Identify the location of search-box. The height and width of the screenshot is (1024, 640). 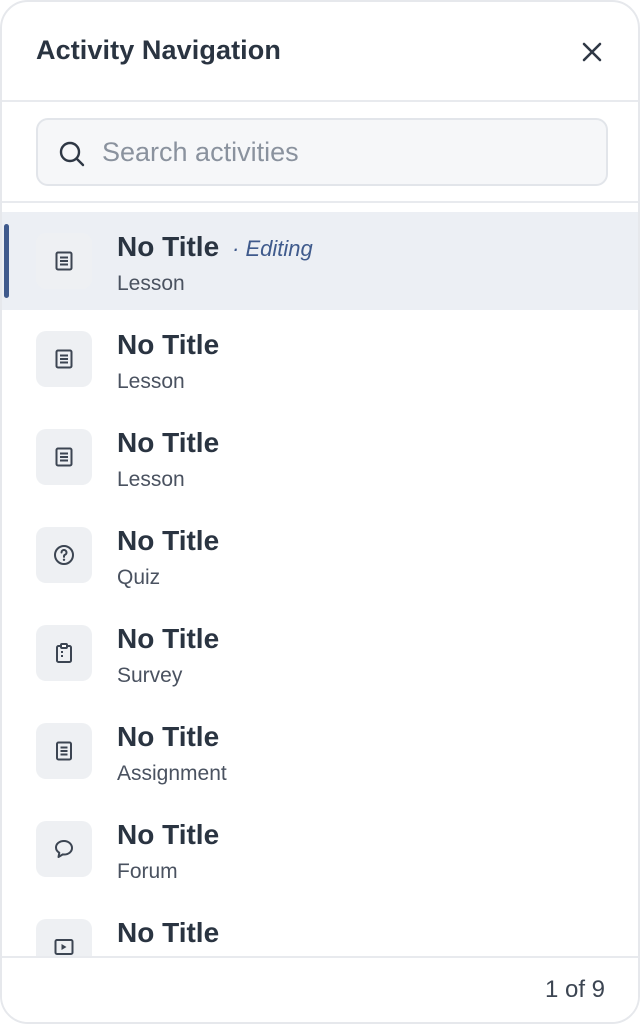
(322, 152).